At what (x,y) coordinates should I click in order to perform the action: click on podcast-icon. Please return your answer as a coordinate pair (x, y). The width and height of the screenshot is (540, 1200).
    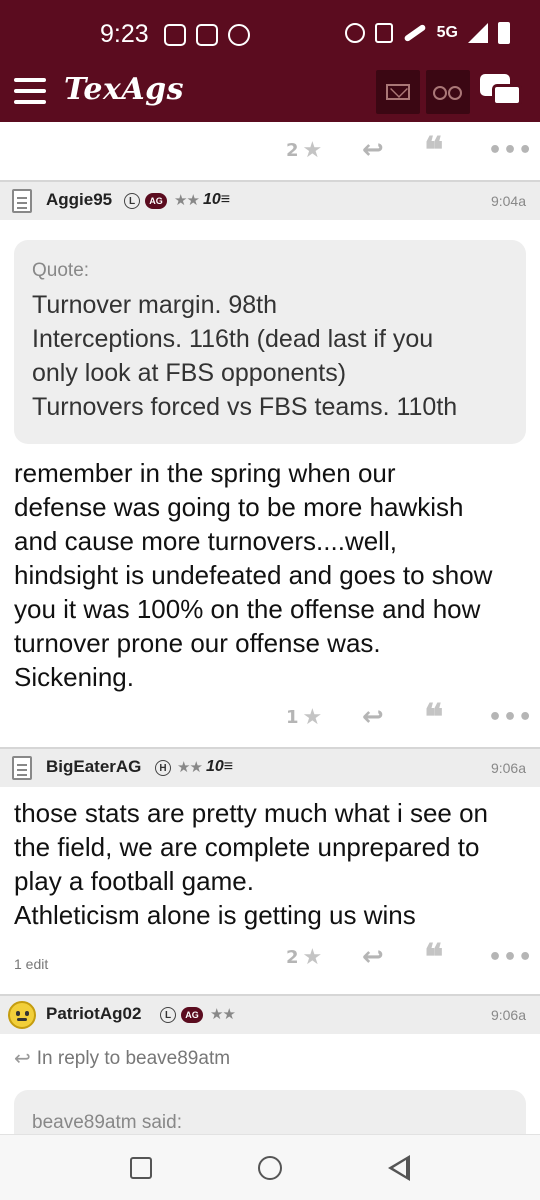
    Looking at the image, I should click on (239, 35).